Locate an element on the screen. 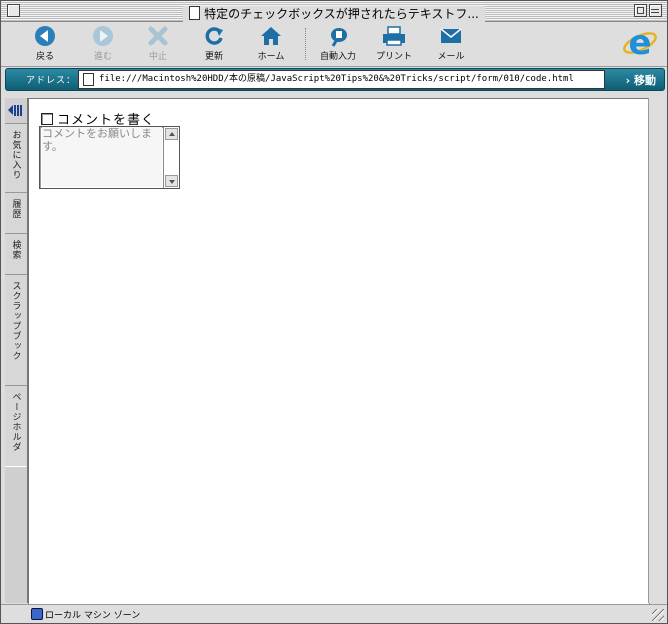  autofill-button: 自動入力 is located at coordinates (338, 43).